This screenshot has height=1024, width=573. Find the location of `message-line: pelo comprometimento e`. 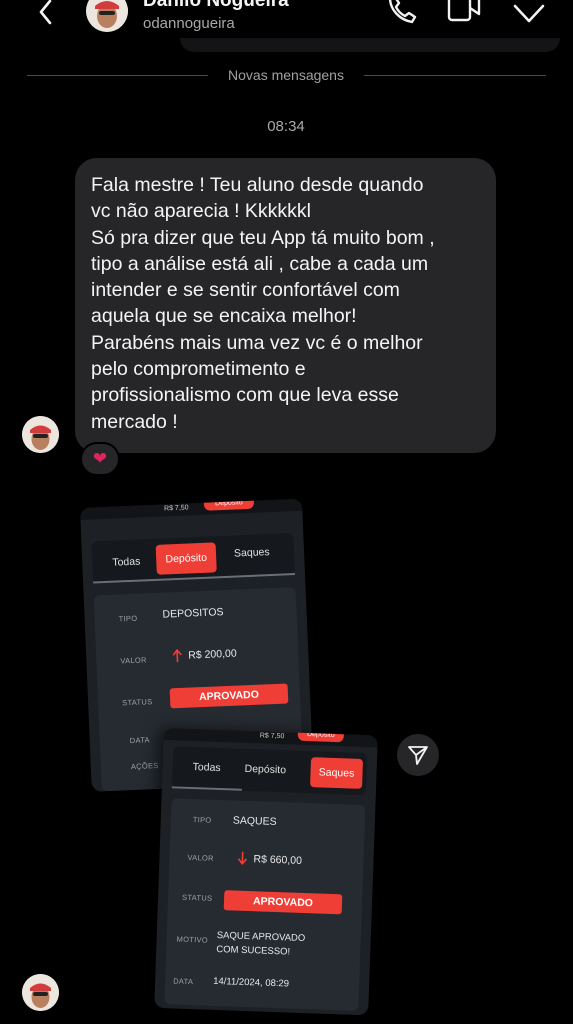

message-line: pelo comprometimento e is located at coordinates (198, 369).